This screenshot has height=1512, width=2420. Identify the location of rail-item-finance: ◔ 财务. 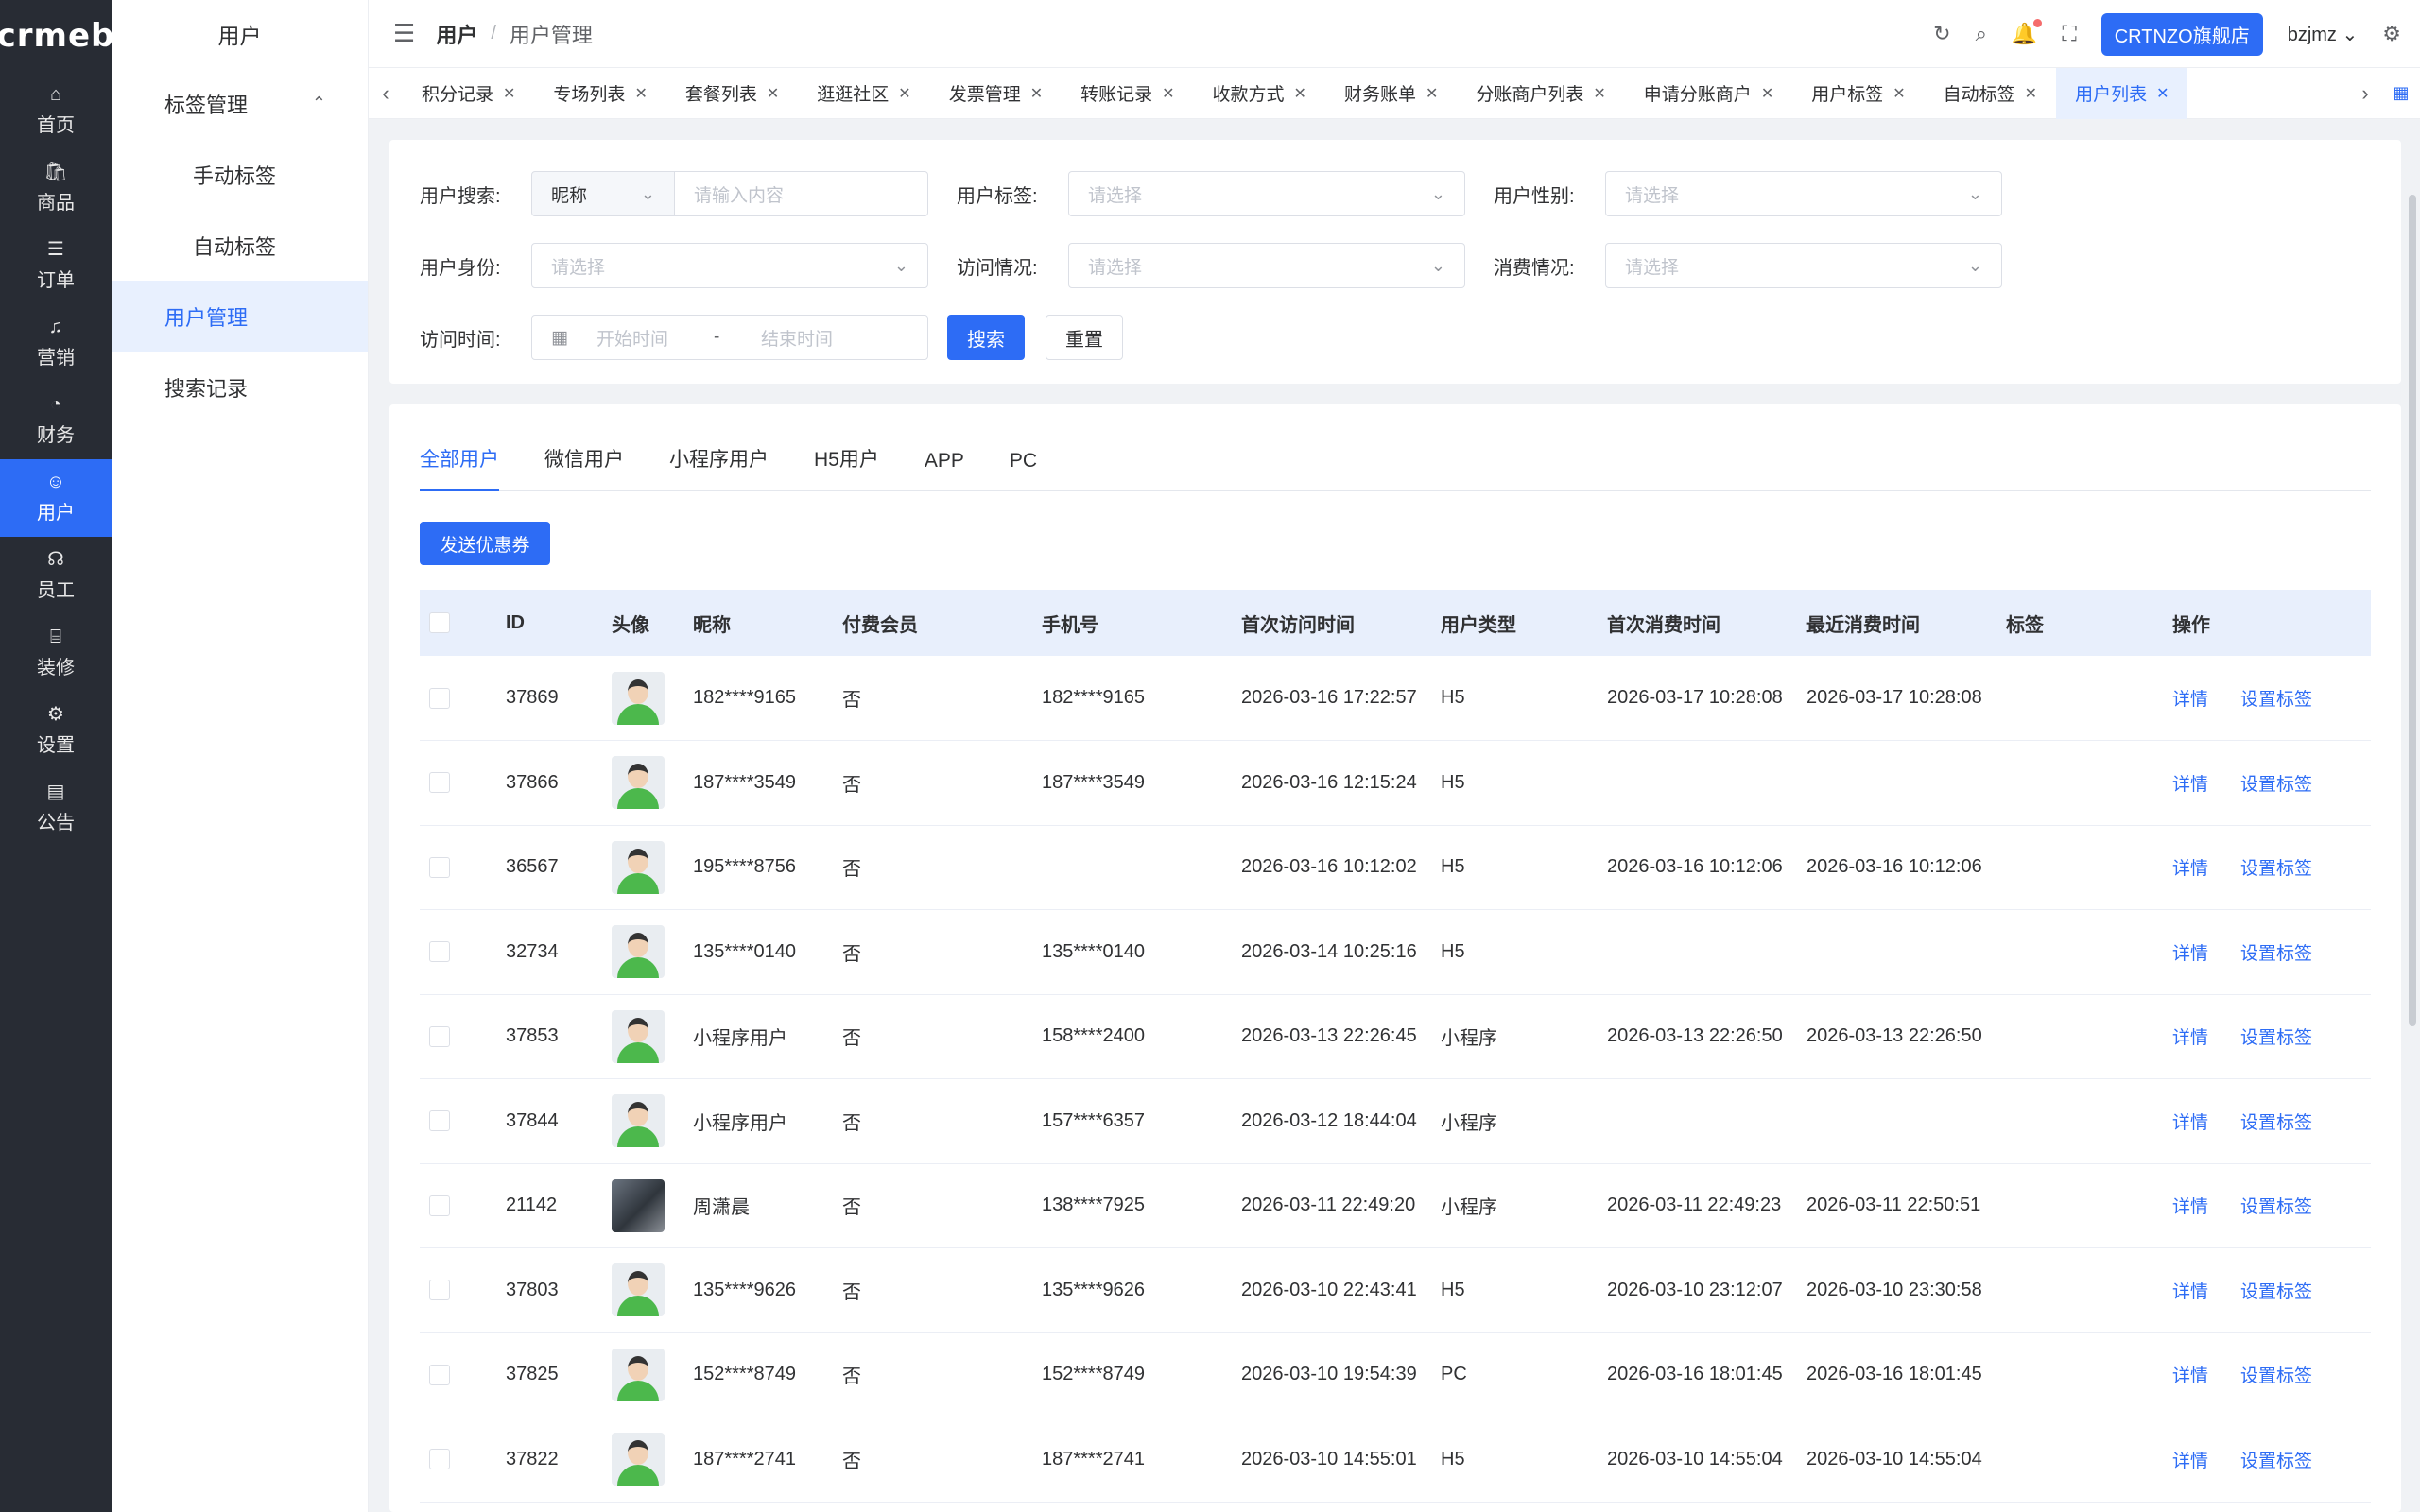
(56, 420).